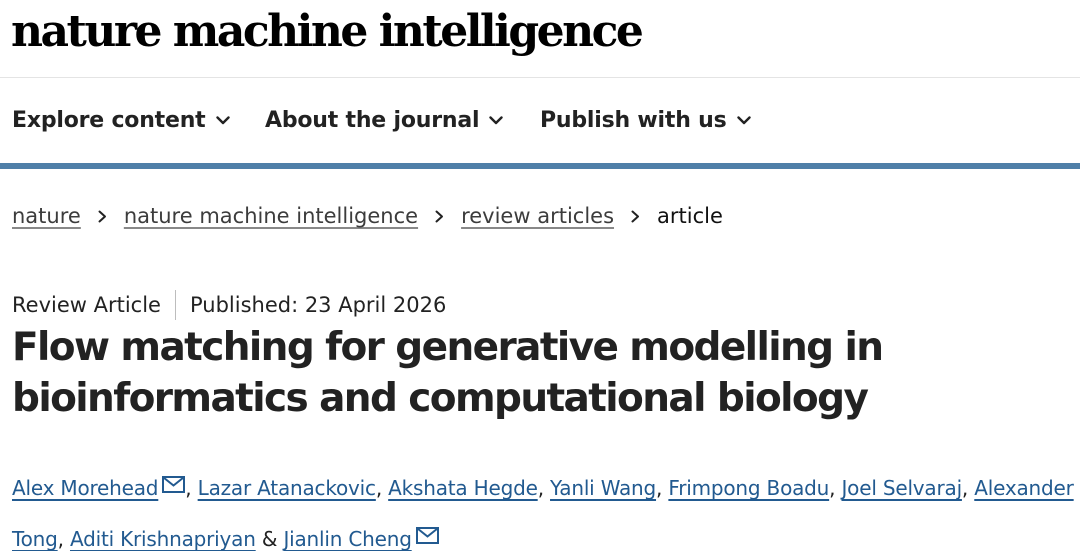 This screenshot has height=551, width=1080. Describe the element at coordinates (540, 166) in the screenshot. I see `nav-accent-bar` at that location.